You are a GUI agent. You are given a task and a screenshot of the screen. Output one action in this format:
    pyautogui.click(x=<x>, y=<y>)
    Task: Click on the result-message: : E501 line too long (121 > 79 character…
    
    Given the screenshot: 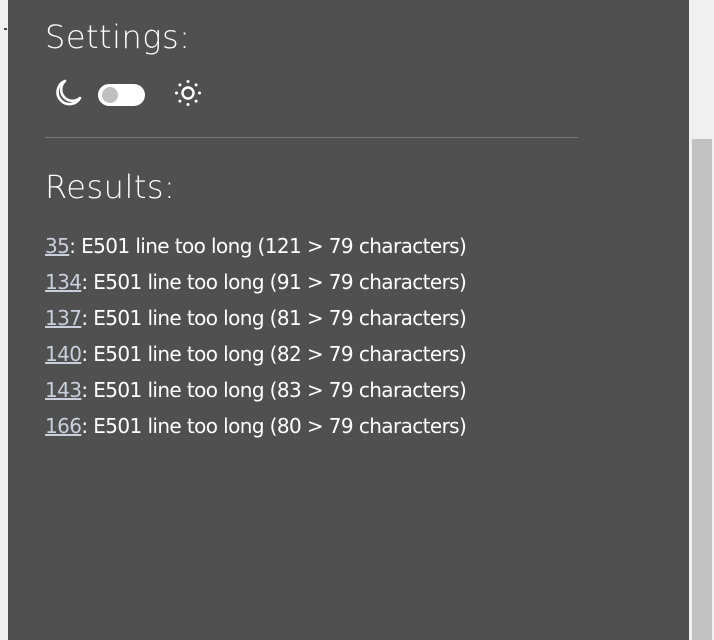 What is the action you would take?
    pyautogui.click(x=268, y=246)
    